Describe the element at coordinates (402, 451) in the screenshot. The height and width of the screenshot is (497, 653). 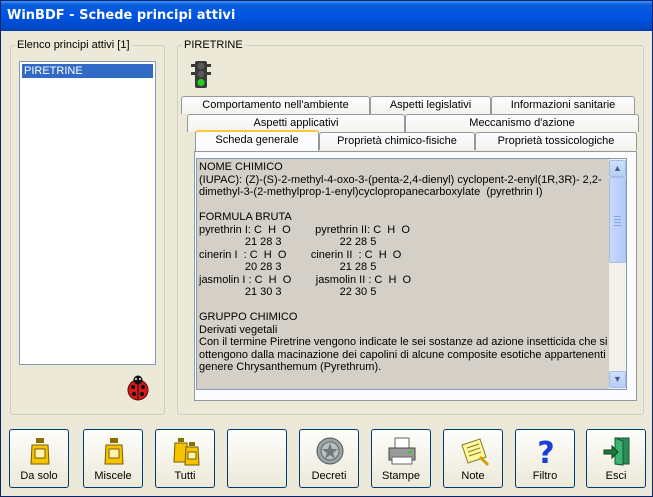
I see `printer-icon` at that location.